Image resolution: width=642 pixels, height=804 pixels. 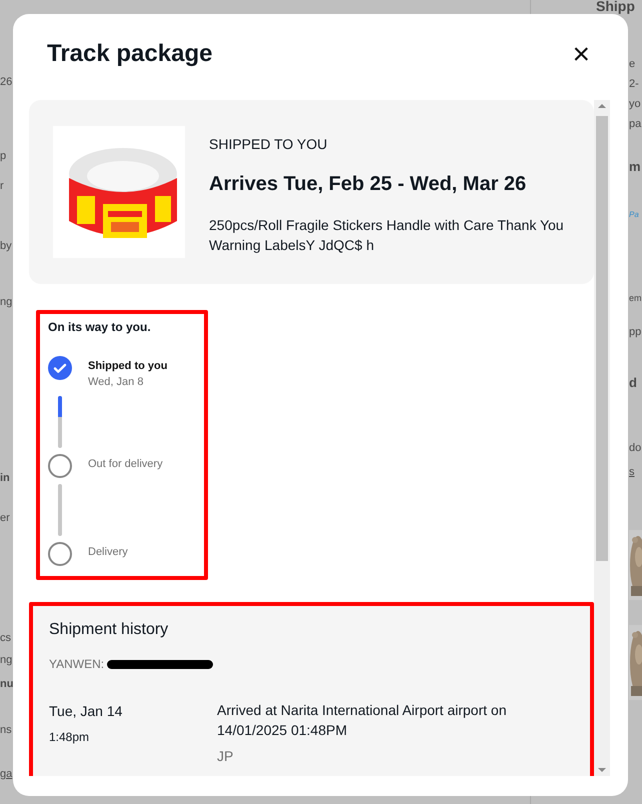 I want to click on dialog-title: Track package, so click(x=129, y=54).